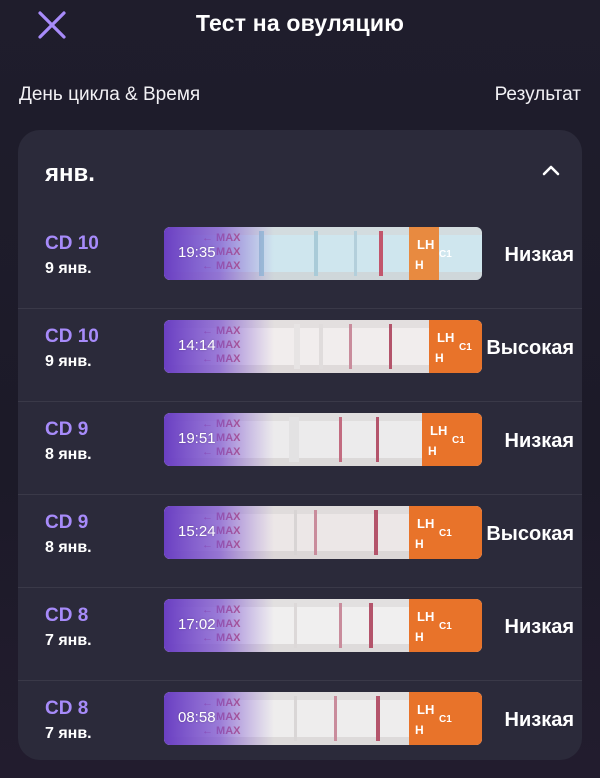 The width and height of the screenshot is (600, 778). I want to click on header: Тест на овуляцию, so click(300, 27).